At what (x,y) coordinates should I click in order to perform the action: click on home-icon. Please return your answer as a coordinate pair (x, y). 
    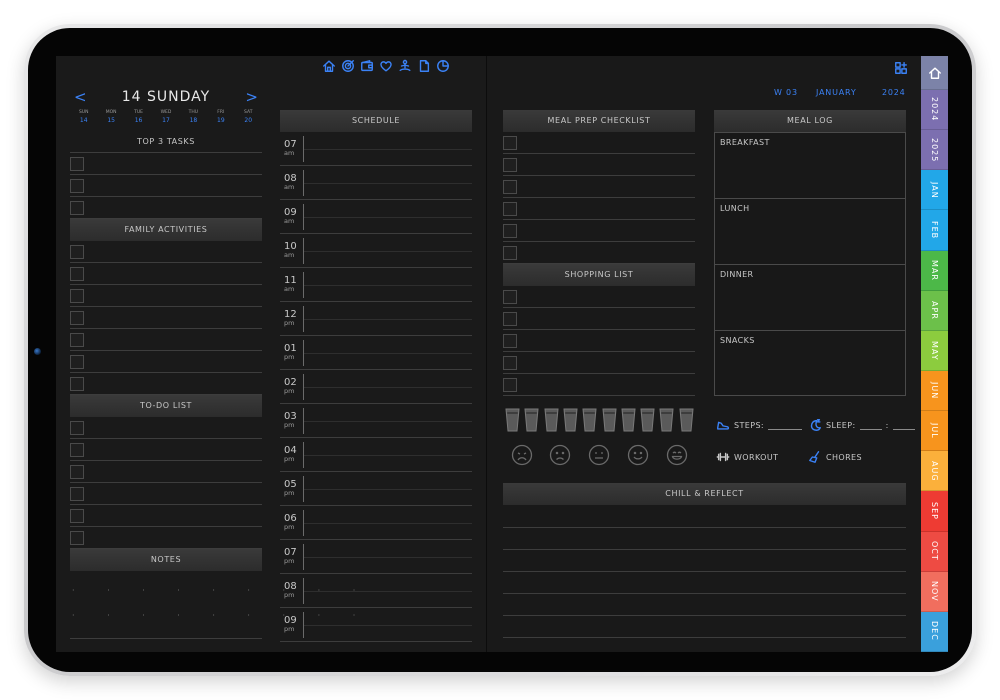
    Looking at the image, I should click on (329, 65).